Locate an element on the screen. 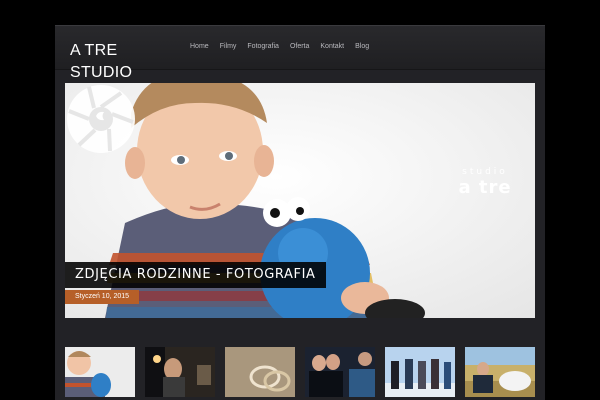  logo-line-1: A TRE is located at coordinates (94, 50).